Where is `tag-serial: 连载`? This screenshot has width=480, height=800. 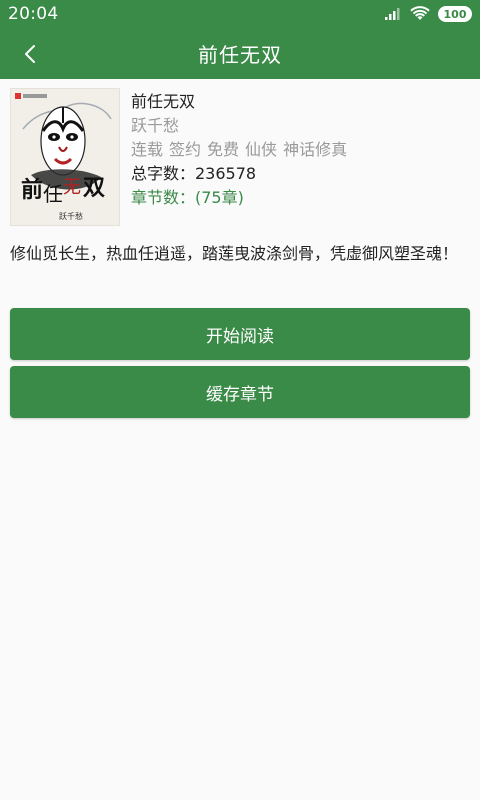 tag-serial: 连载 is located at coordinates (147, 149).